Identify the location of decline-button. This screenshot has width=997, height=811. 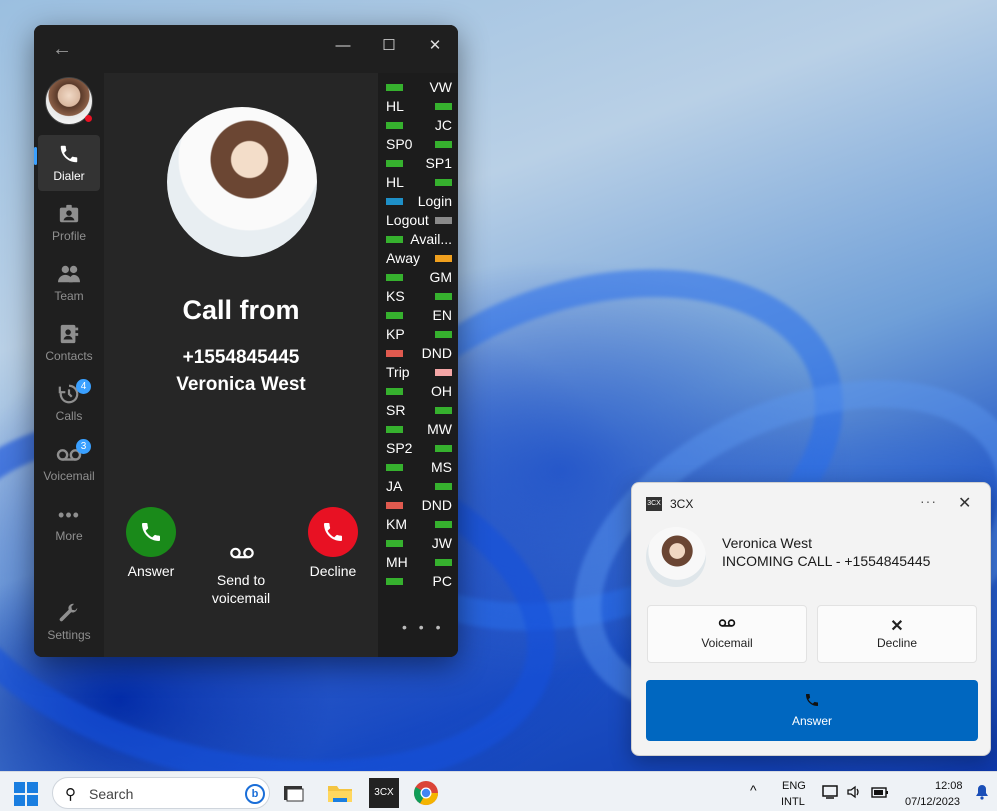
(333, 532).